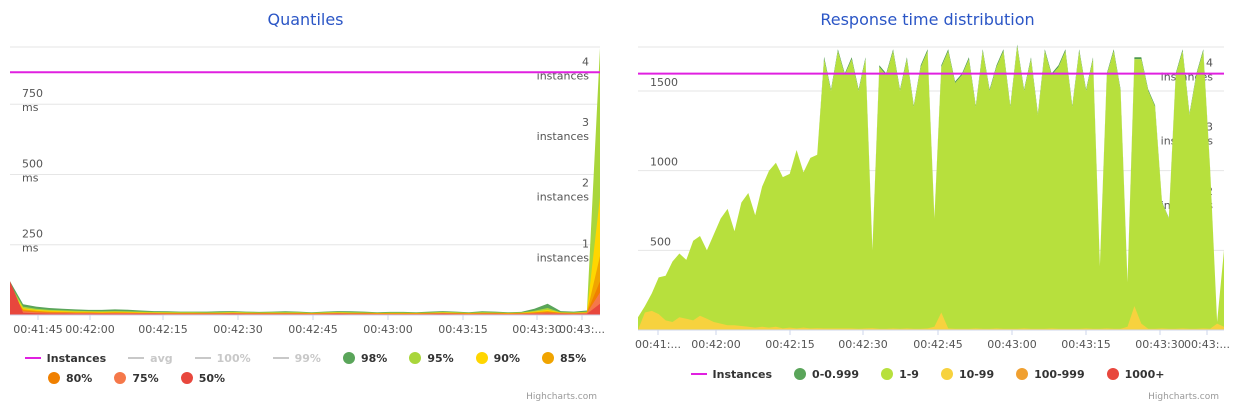  Describe the element at coordinates (664, 82) in the screenshot. I see `y-tick-label: 1500` at that location.